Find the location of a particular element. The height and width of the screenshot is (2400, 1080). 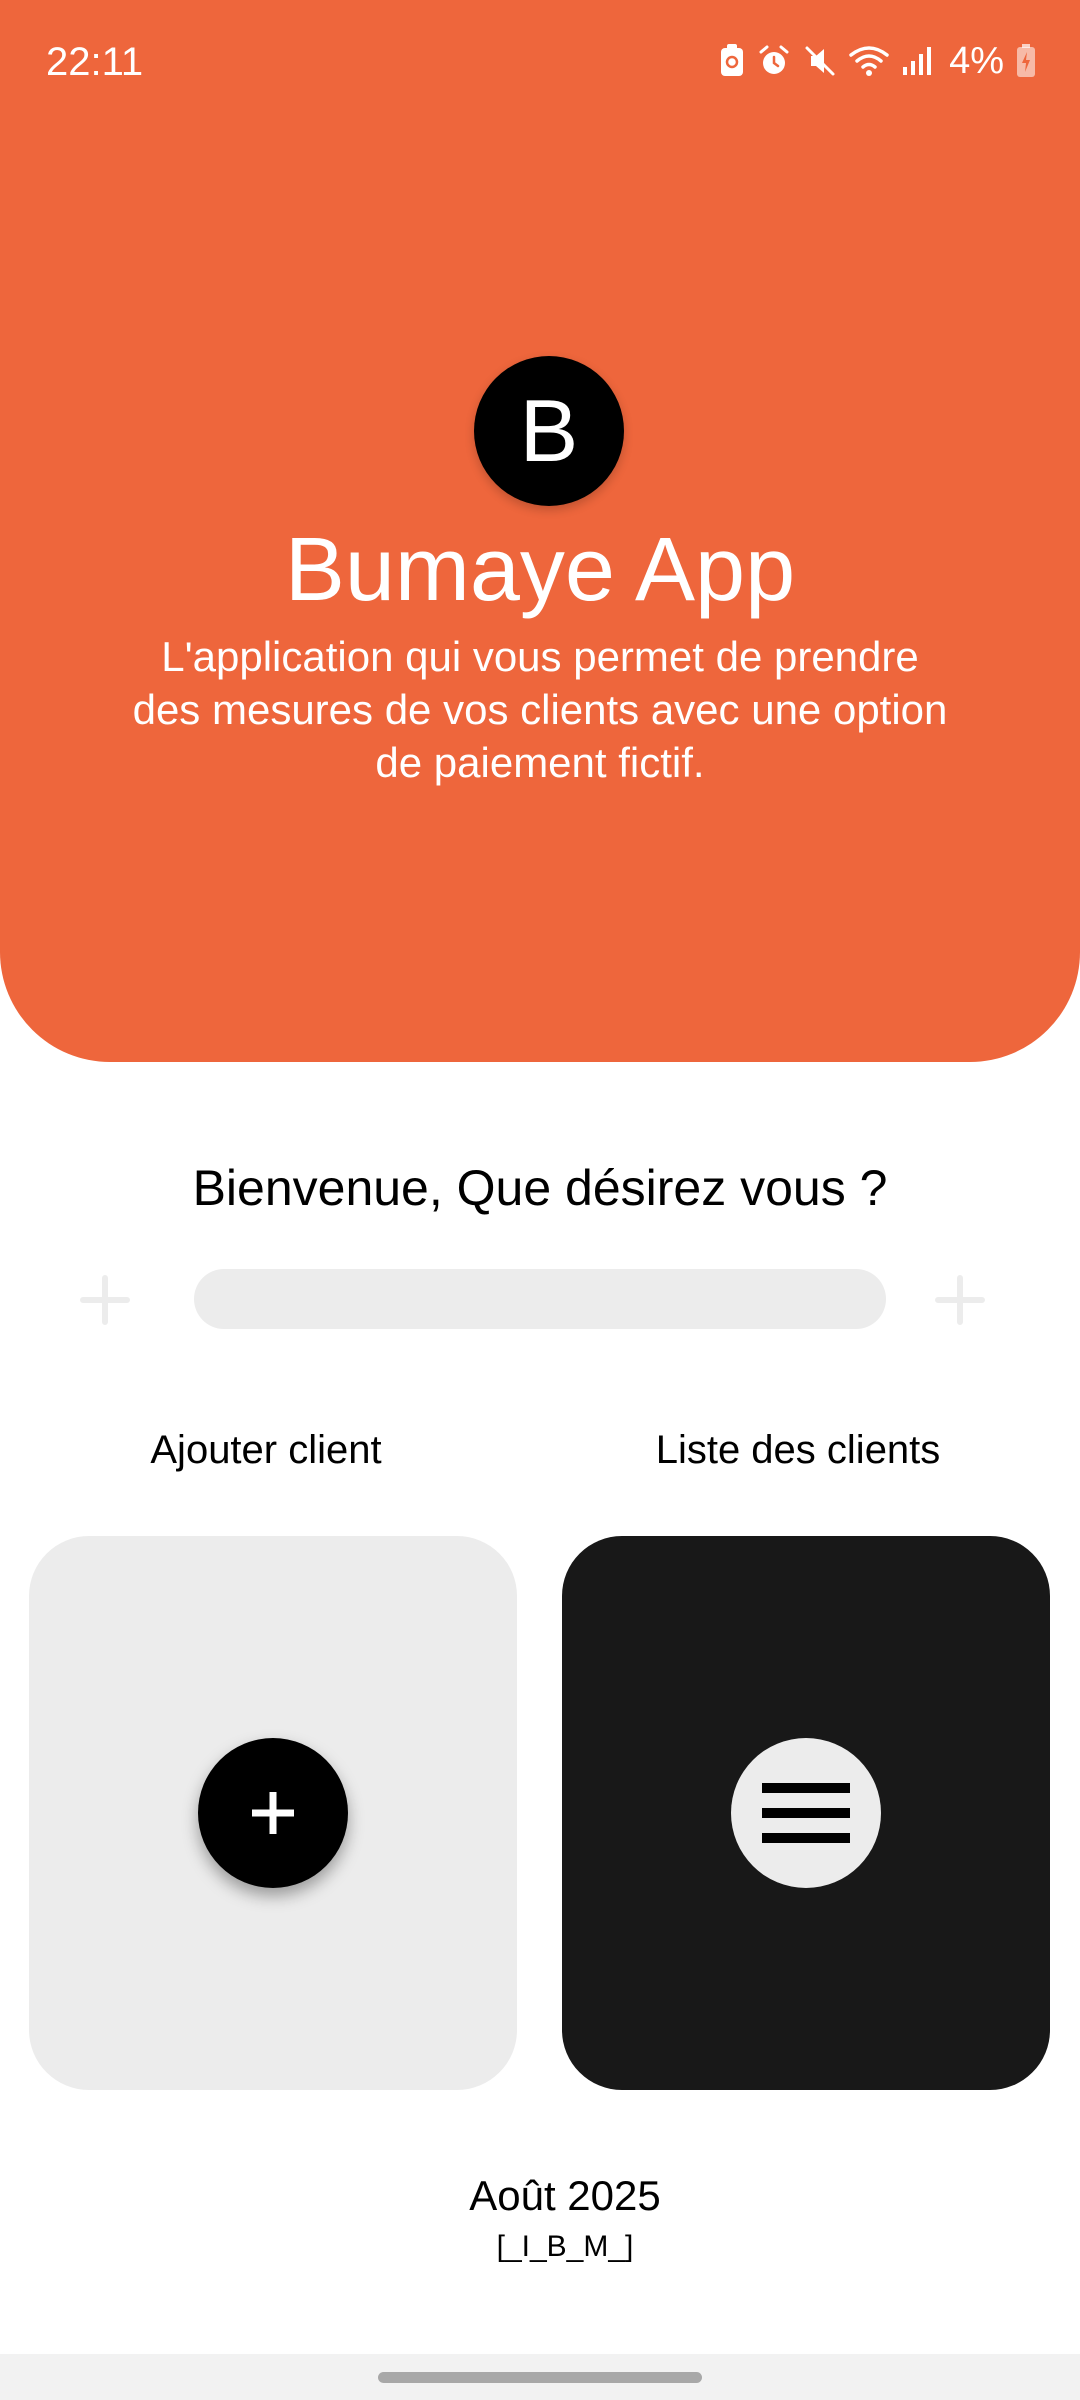

footer-date: Août 2025 is located at coordinates (565, 2195).